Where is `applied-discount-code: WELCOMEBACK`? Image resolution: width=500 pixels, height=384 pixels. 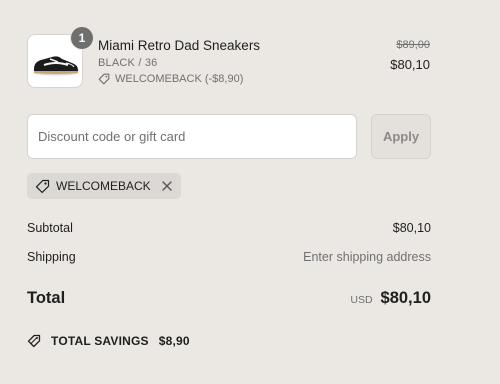 applied-discount-code: WELCOMEBACK is located at coordinates (103, 186).